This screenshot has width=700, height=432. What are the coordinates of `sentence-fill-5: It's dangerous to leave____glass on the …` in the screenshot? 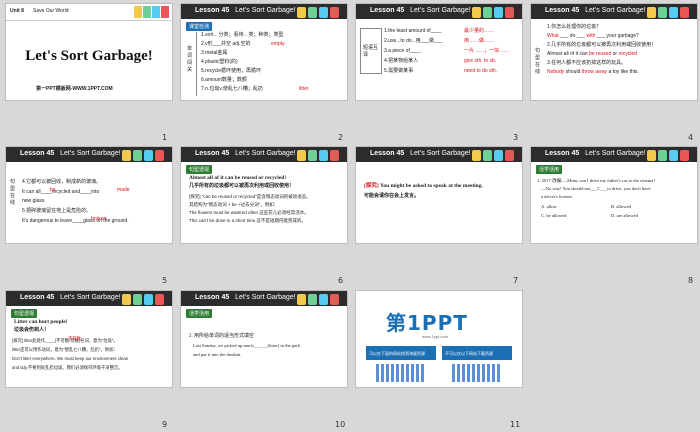 It's located at (75, 221).